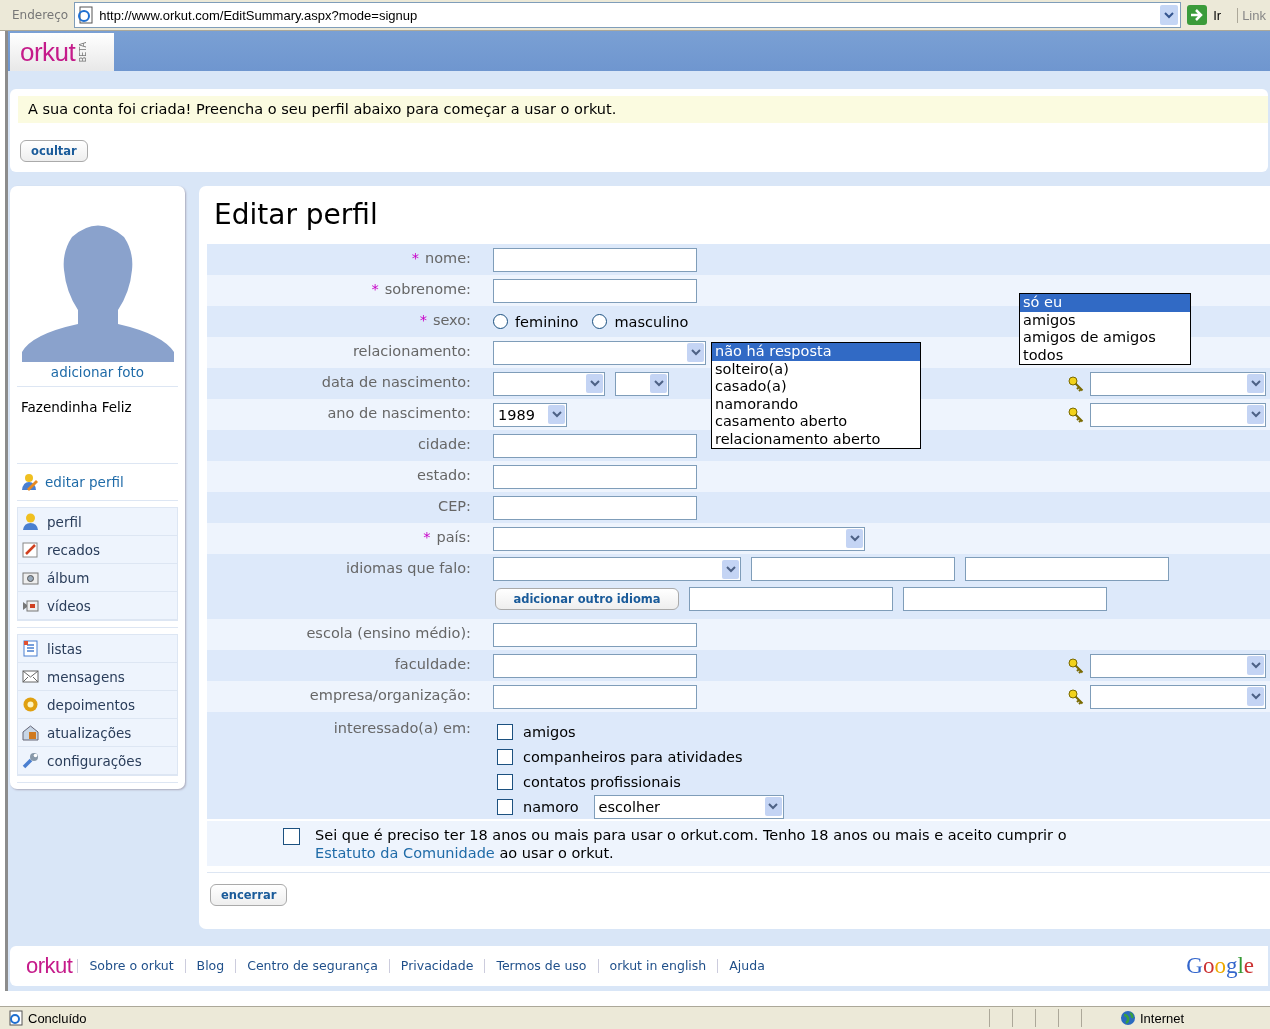 This screenshot has width=1270, height=1029. What do you see at coordinates (538, 806) in the screenshot?
I see `checkbox-option: namoro` at bounding box center [538, 806].